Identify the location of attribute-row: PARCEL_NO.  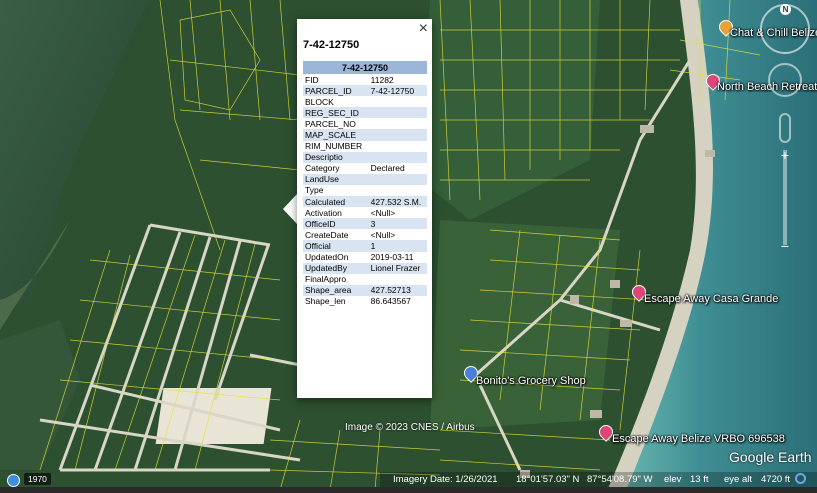
(365, 123).